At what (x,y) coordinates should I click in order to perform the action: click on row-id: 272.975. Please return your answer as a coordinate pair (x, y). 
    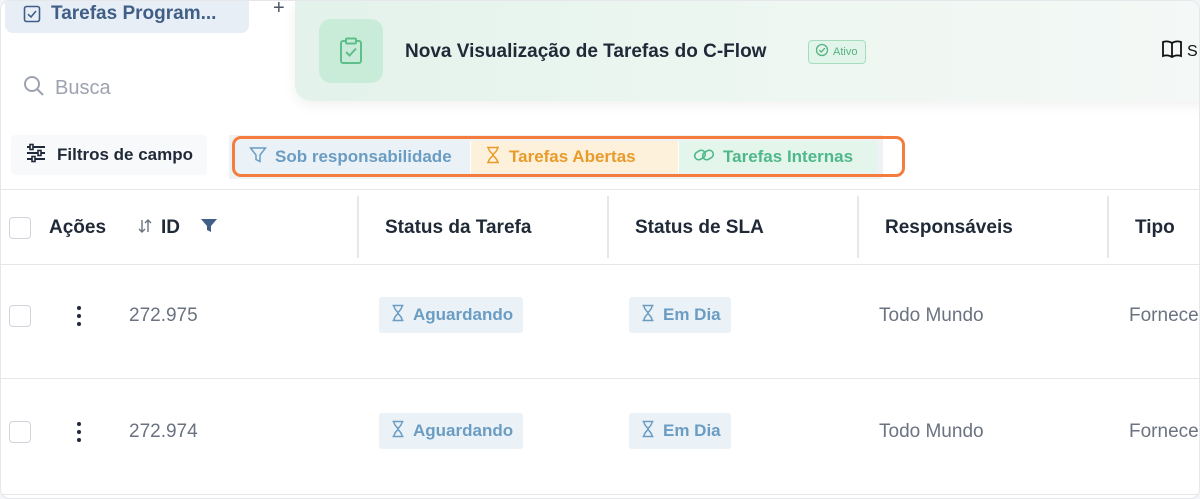
    Looking at the image, I should click on (163, 315).